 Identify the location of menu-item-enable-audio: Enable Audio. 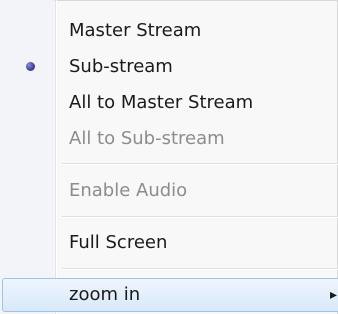
(169, 191).